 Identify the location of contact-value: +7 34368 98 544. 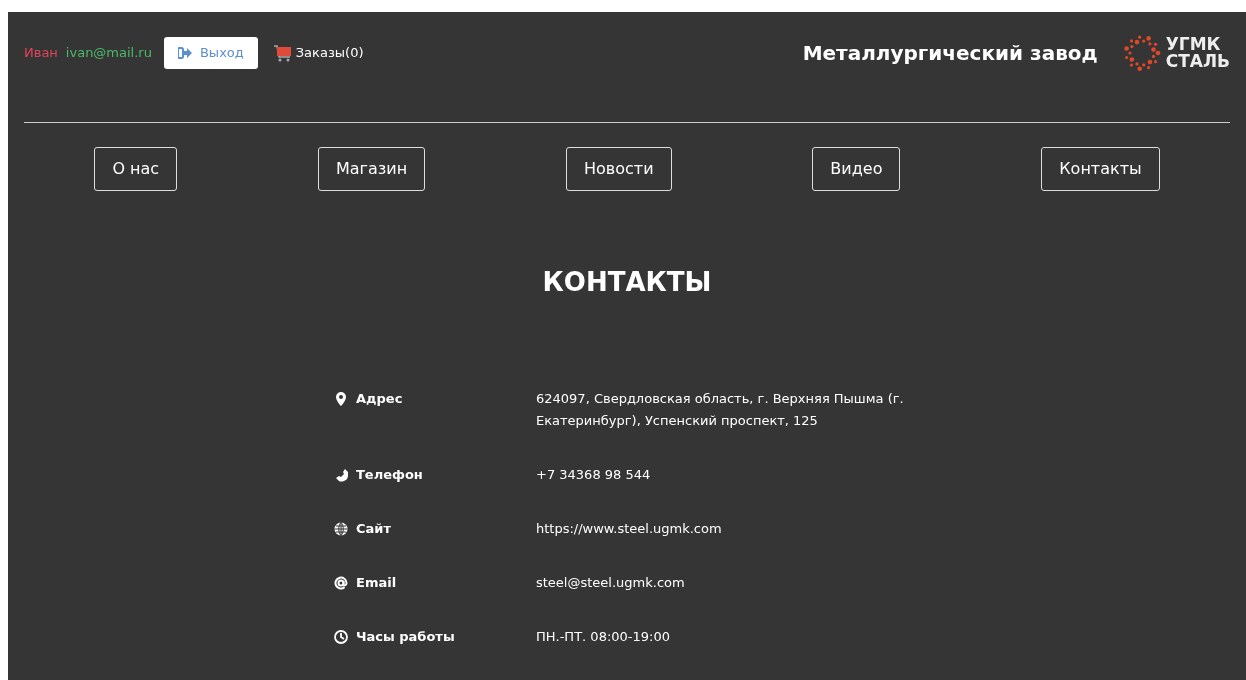
(594, 475).